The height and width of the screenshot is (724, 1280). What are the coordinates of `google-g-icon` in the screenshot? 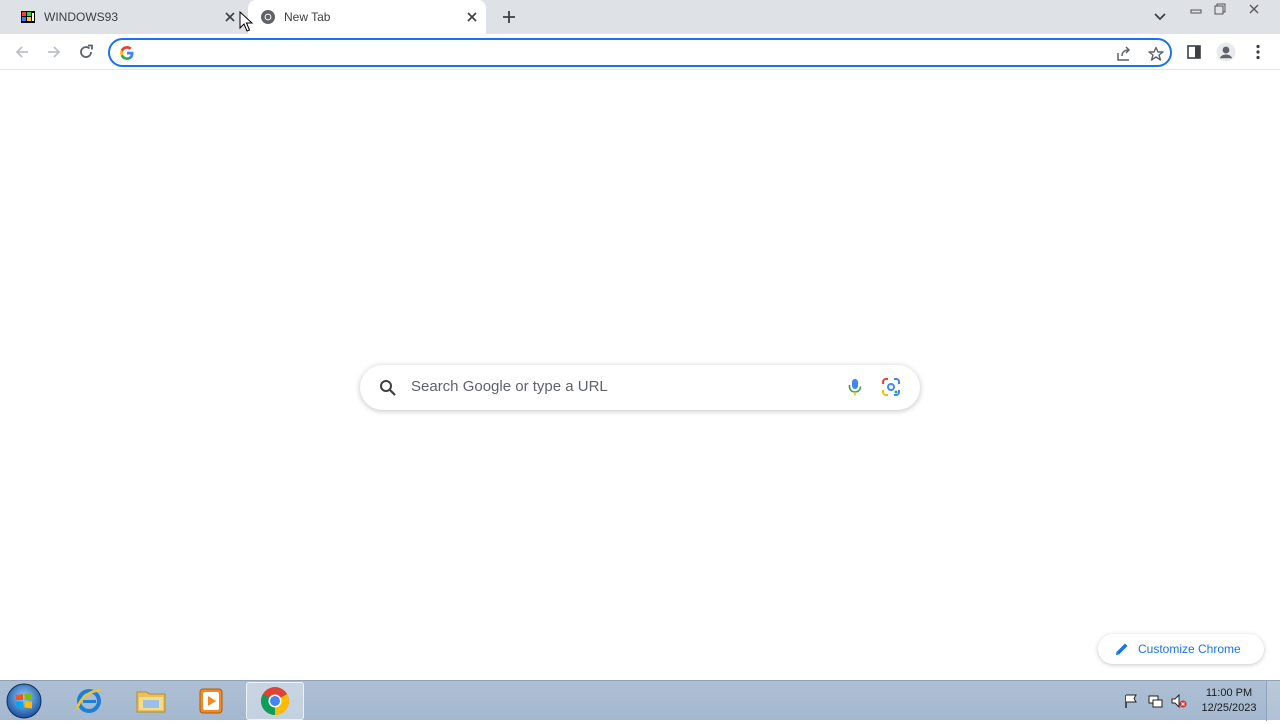 It's located at (127, 53).